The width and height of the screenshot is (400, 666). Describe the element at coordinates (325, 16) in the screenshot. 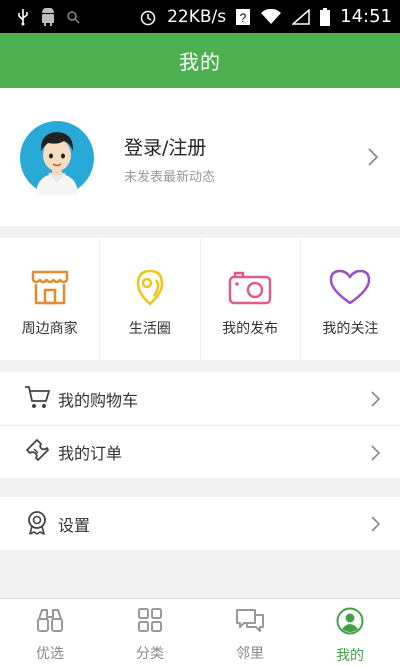

I see `battery-icon` at that location.